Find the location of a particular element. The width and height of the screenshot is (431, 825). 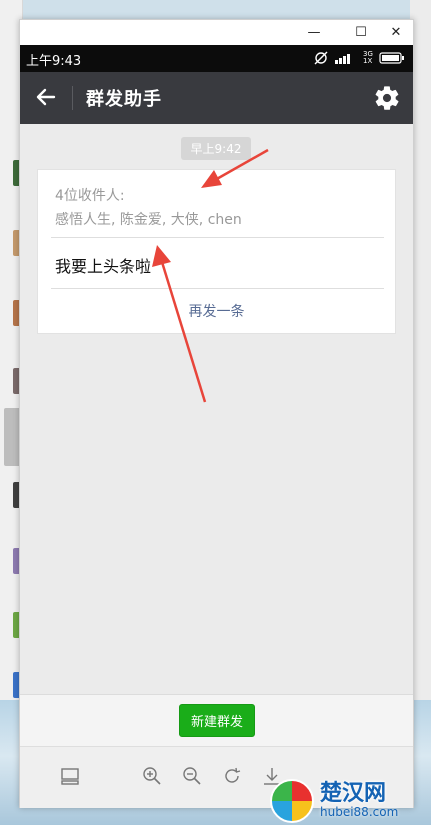

minimize-button: — is located at coordinates (314, 32).